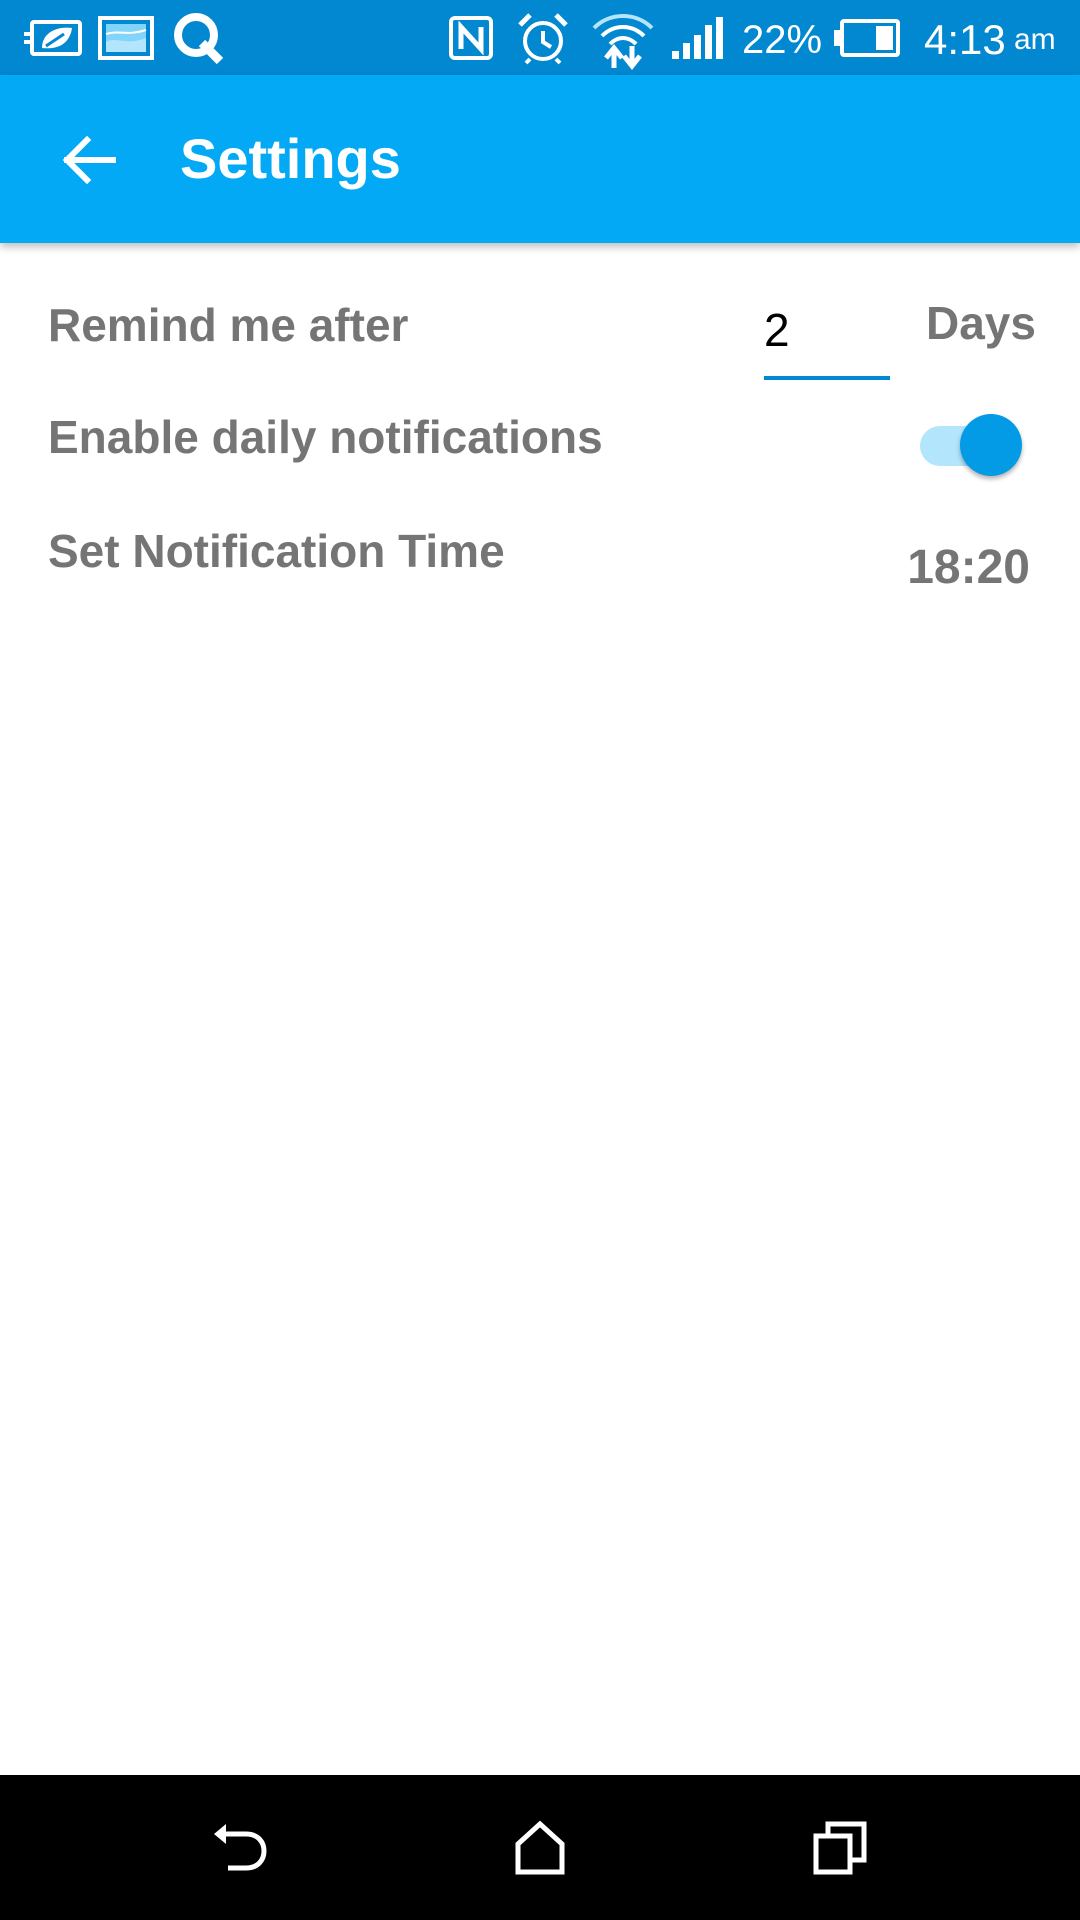 The height and width of the screenshot is (1920, 1080). What do you see at coordinates (471, 37) in the screenshot?
I see `nfc-icon` at bounding box center [471, 37].